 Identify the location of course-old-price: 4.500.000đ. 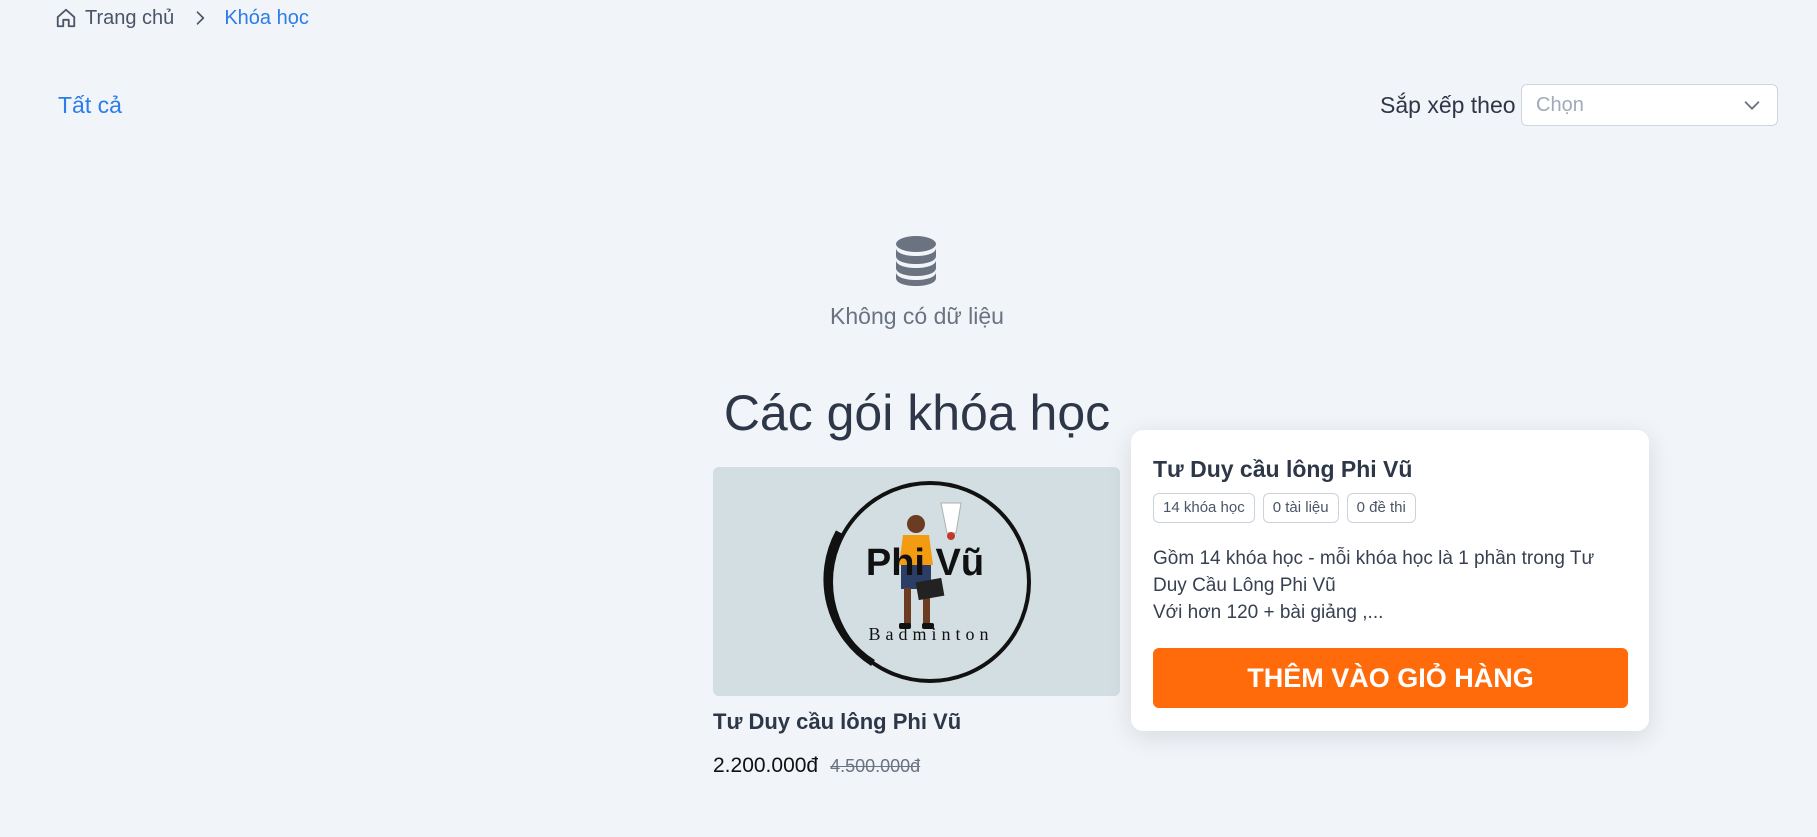
(875, 766).